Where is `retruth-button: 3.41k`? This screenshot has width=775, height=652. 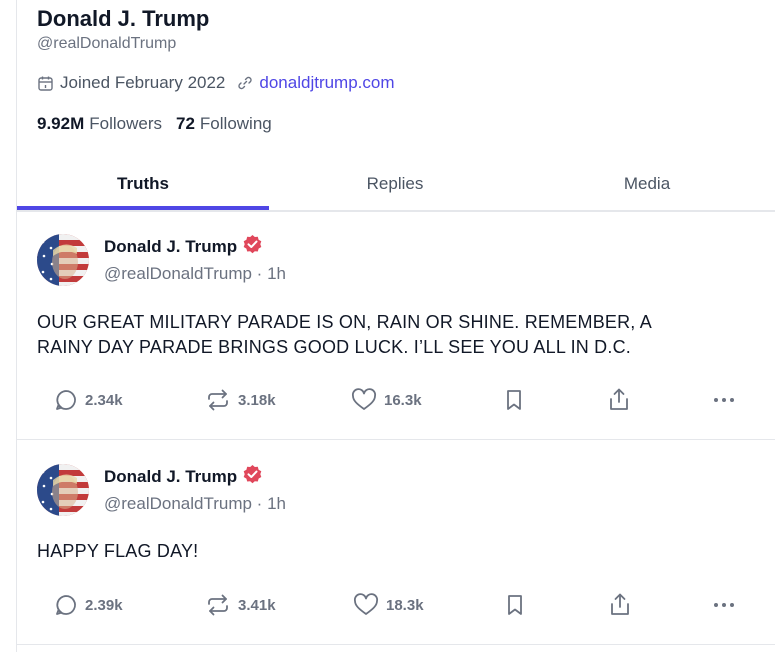
retruth-button: 3.41k is located at coordinates (240, 605).